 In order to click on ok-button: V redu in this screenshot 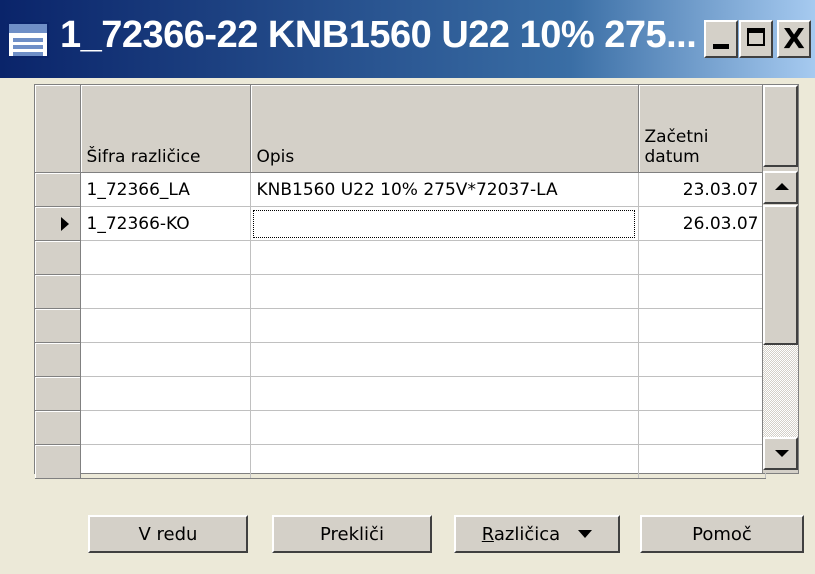, I will do `click(168, 534)`.